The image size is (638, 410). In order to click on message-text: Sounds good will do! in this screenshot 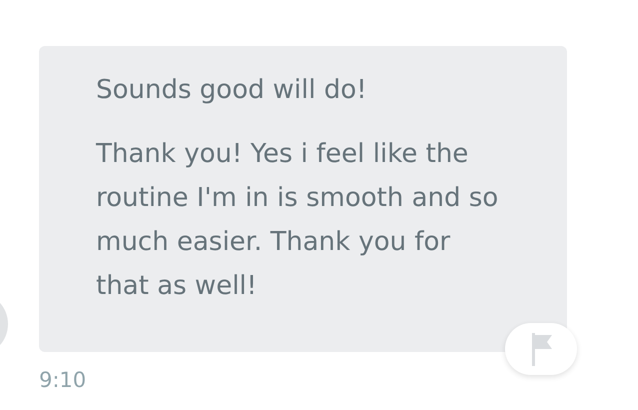, I will do `click(232, 90)`.